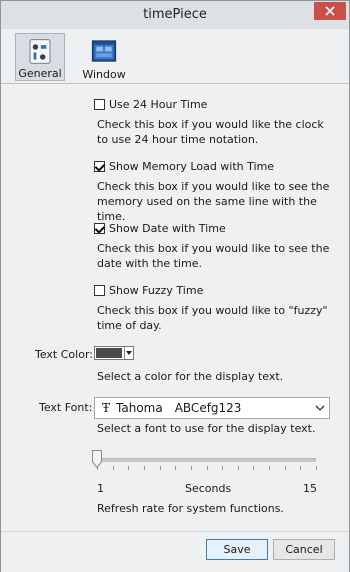 Image resolution: width=350 pixels, height=572 pixels. What do you see at coordinates (237, 549) in the screenshot?
I see `save-button: Save` at bounding box center [237, 549].